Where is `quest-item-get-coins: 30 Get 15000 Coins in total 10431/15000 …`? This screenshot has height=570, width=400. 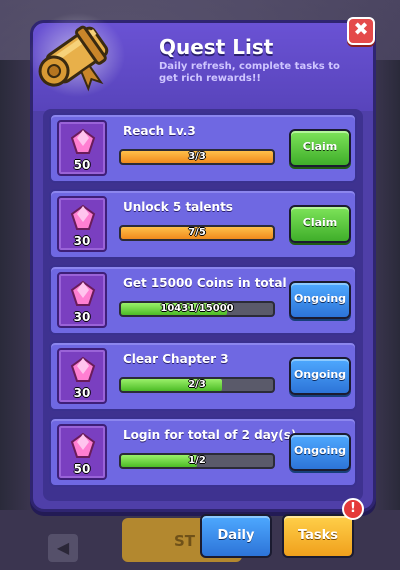 quest-item-get-coins: 30 Get 15000 Coins in total 10431/15000 … is located at coordinates (203, 300).